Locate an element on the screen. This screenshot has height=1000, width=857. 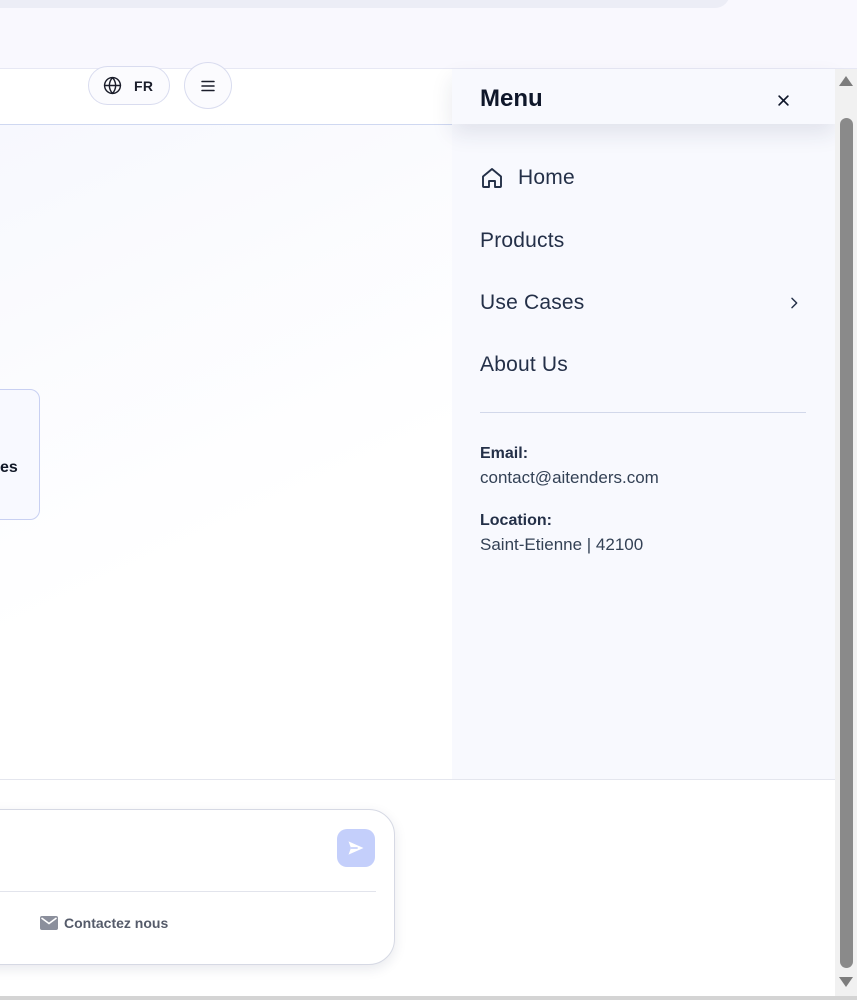
menu-toggle-button is located at coordinates (208, 85).